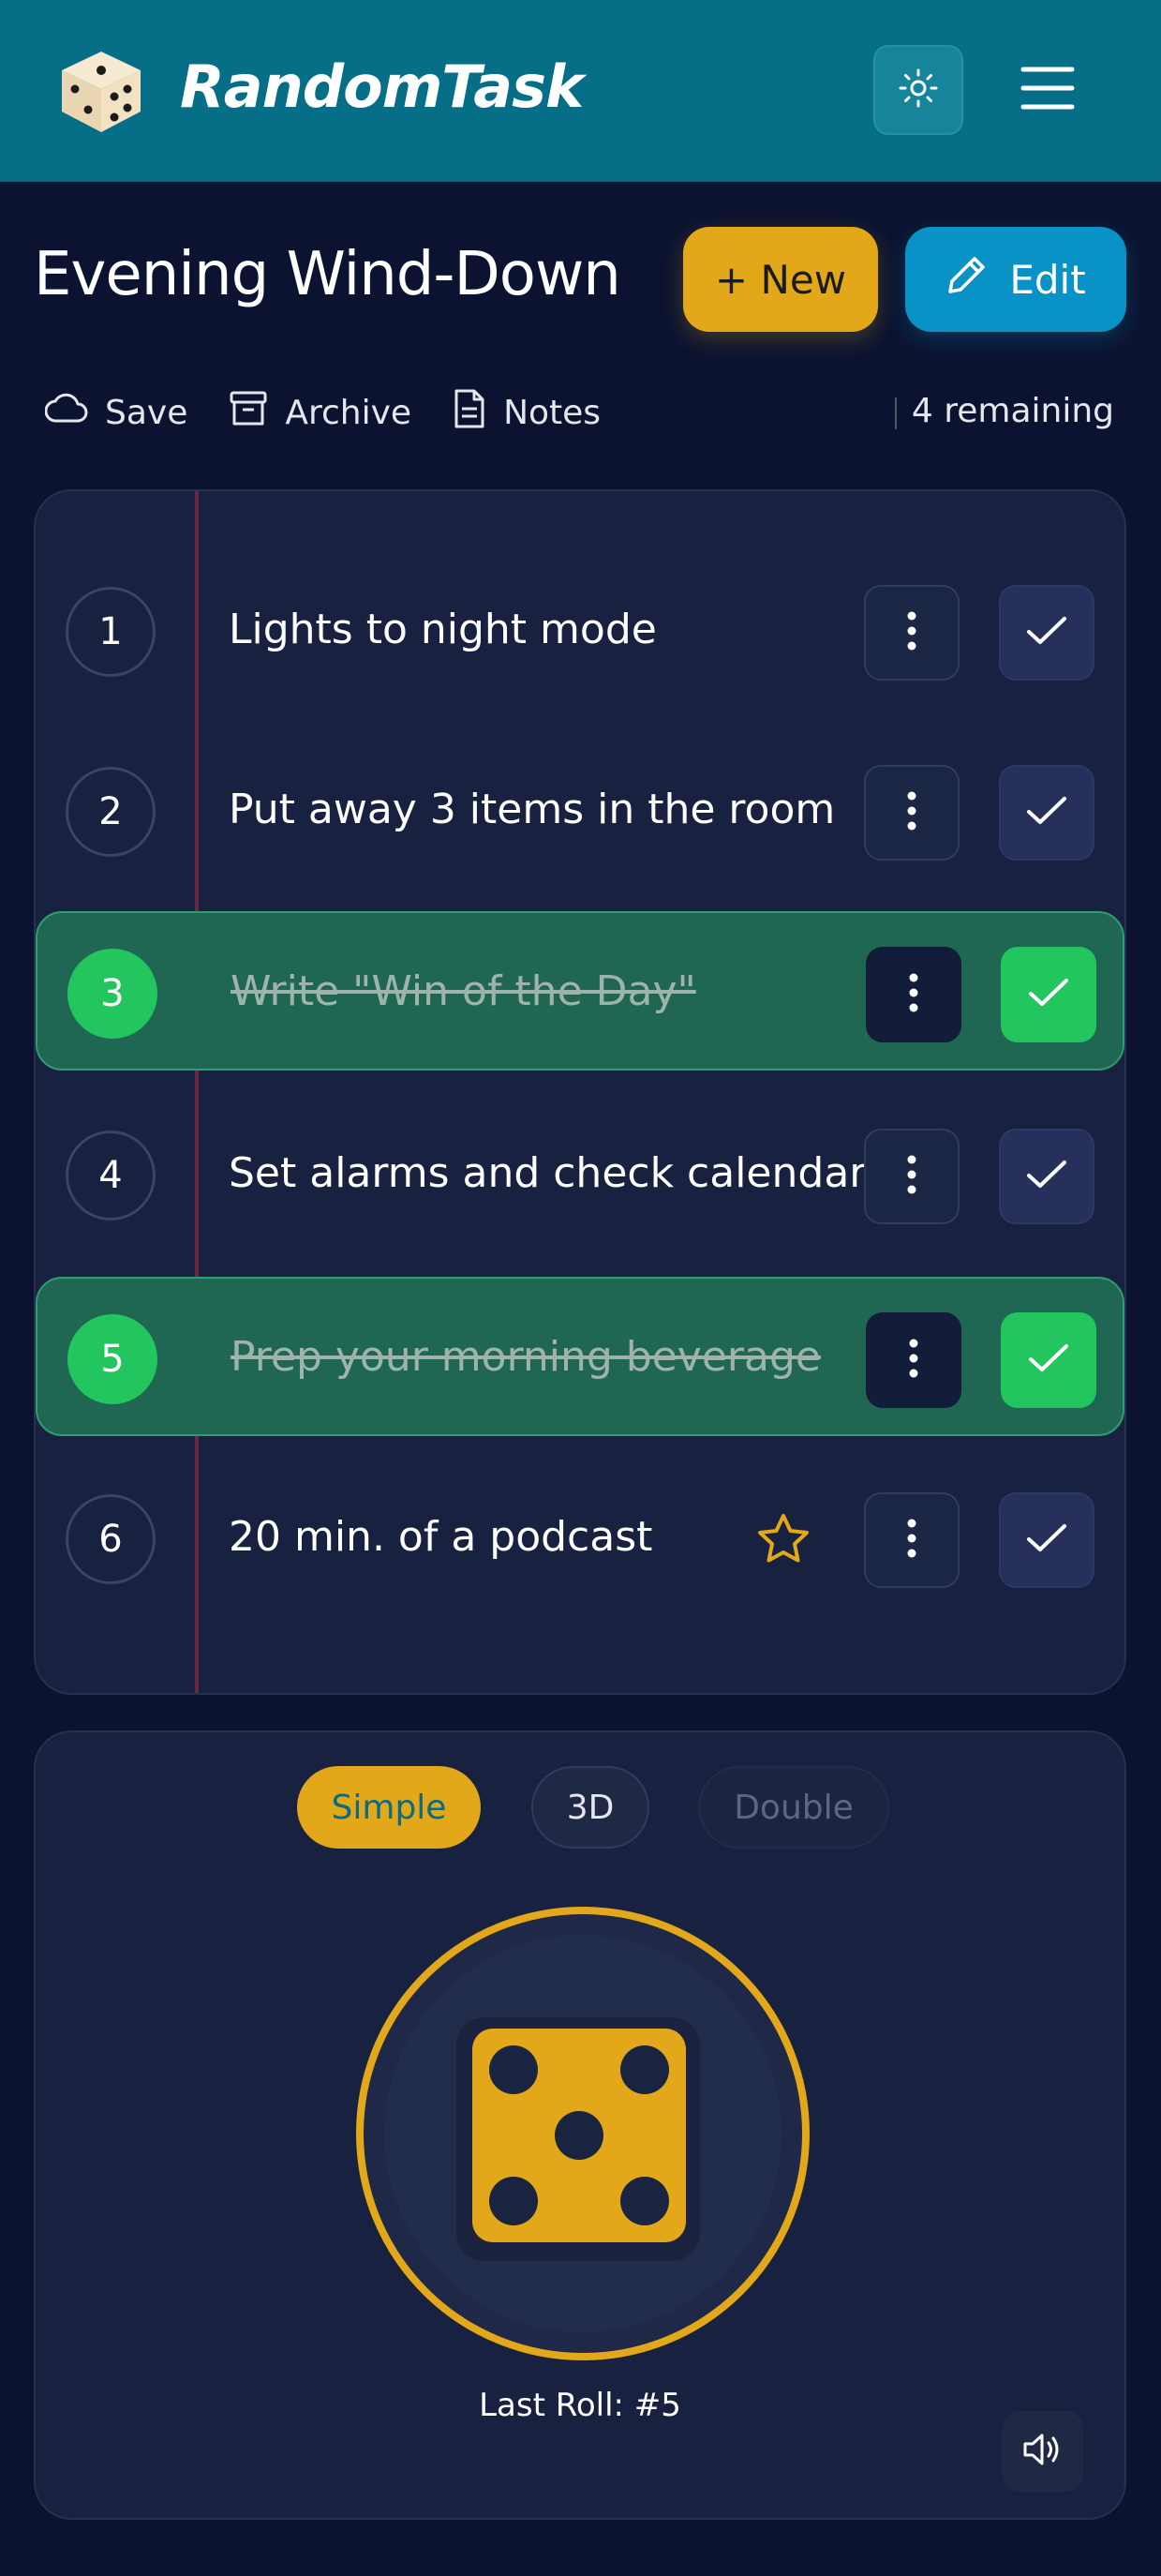 This screenshot has height=2576, width=1161. I want to click on task-text: Set alarms and check calendar, so click(548, 1173).